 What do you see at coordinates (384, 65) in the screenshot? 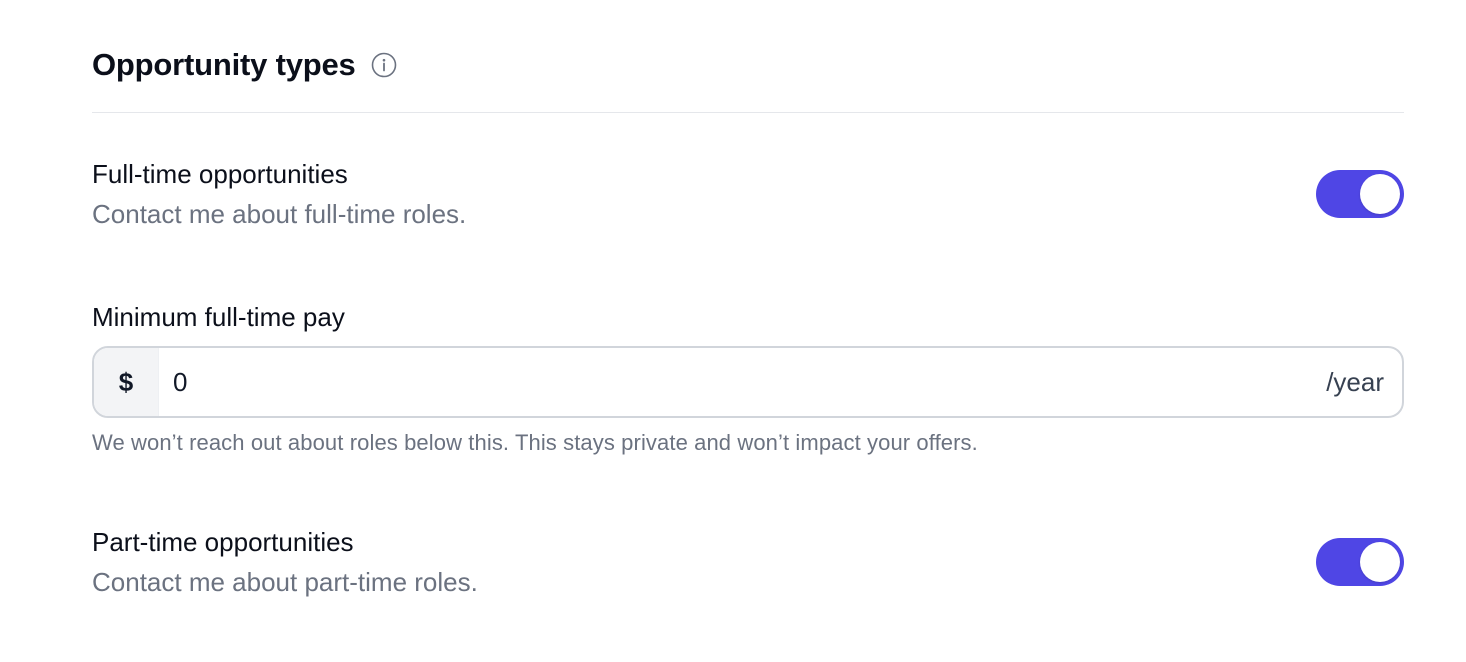
I see `info-icon` at bounding box center [384, 65].